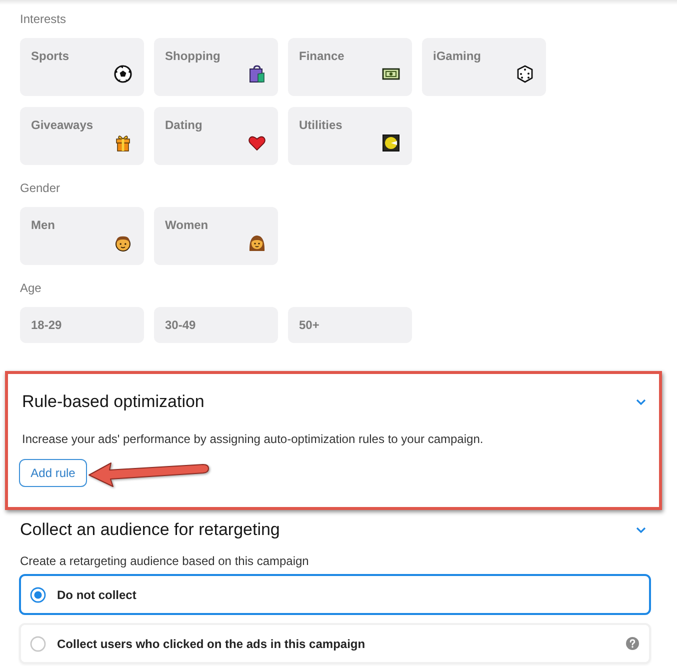 The image size is (677, 668). What do you see at coordinates (82, 325) in the screenshot?
I see `filter-tile: 18-29` at bounding box center [82, 325].